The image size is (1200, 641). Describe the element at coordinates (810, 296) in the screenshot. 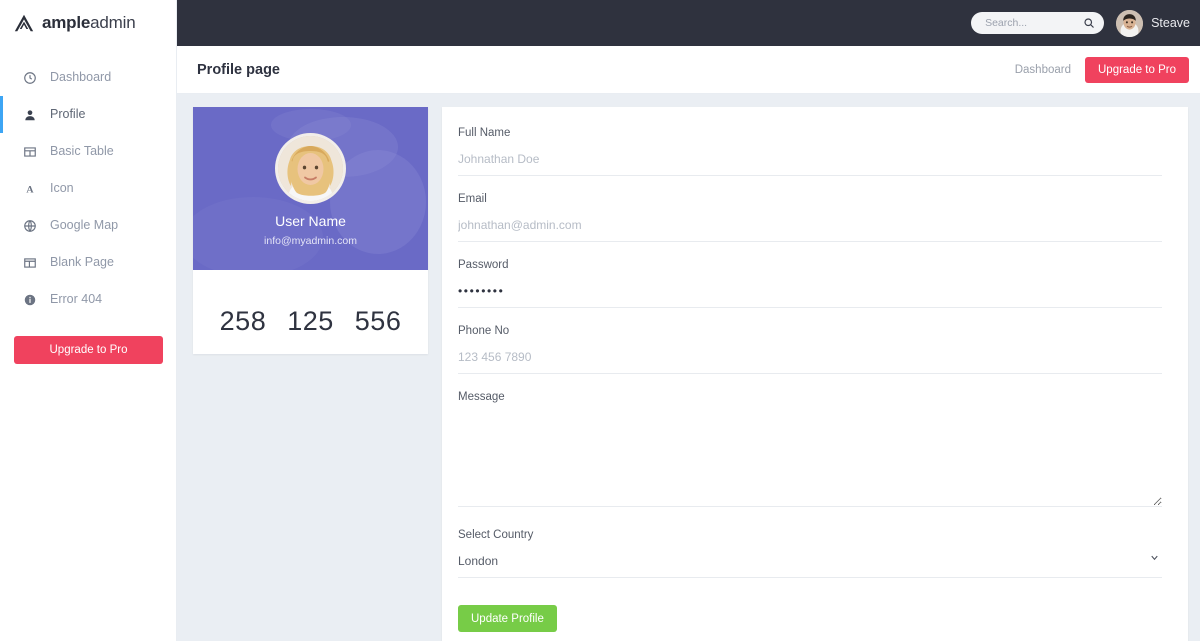

I see `password-input` at that location.